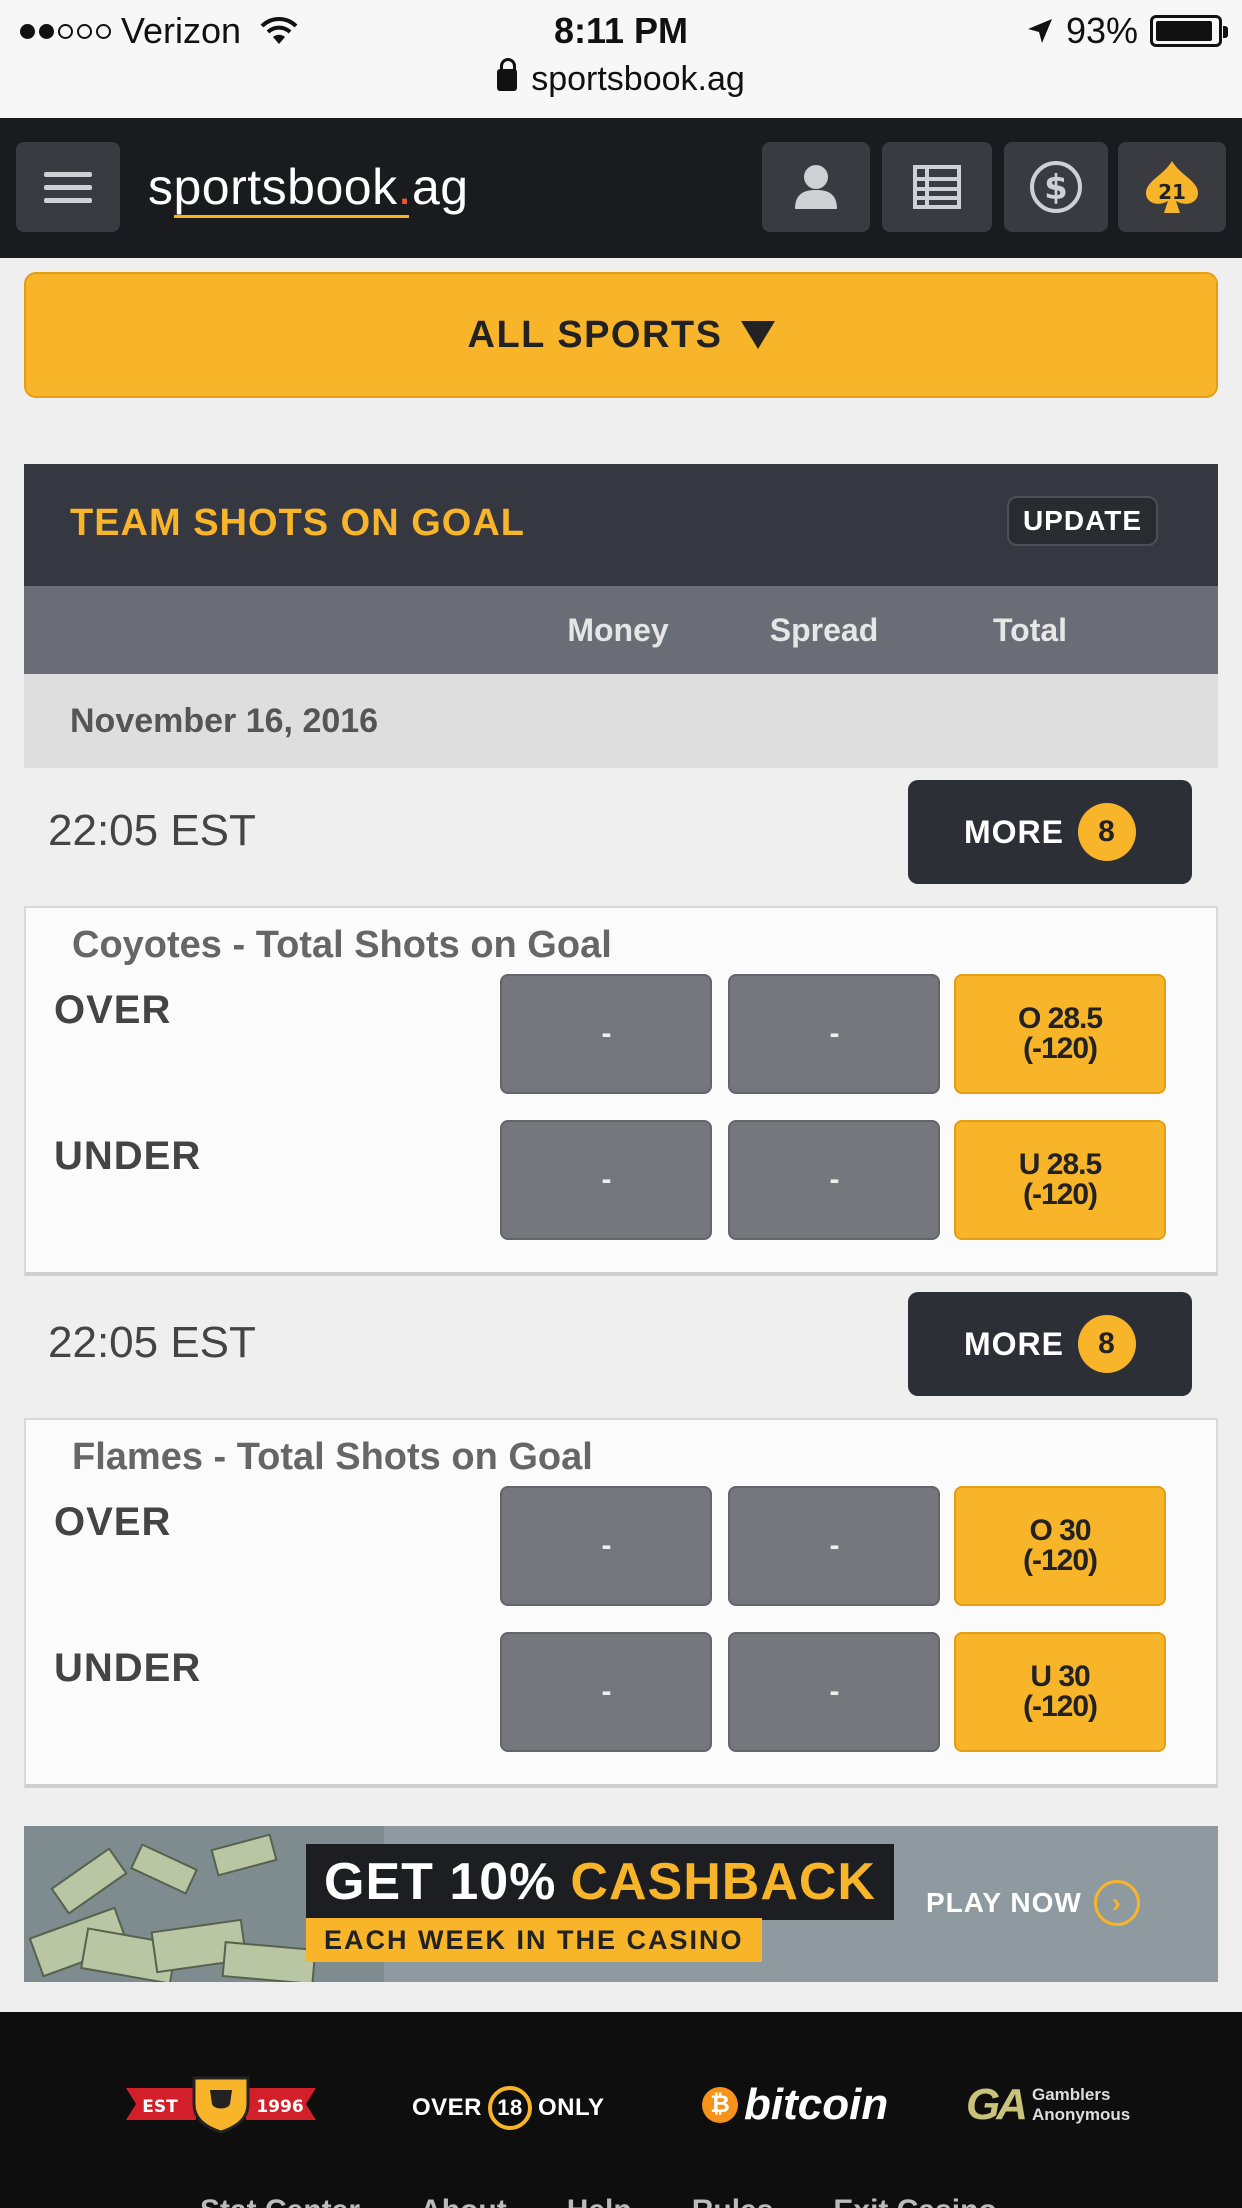 This screenshot has height=2208, width=1242. I want to click on url-text: sportsbook.ag, so click(638, 79).